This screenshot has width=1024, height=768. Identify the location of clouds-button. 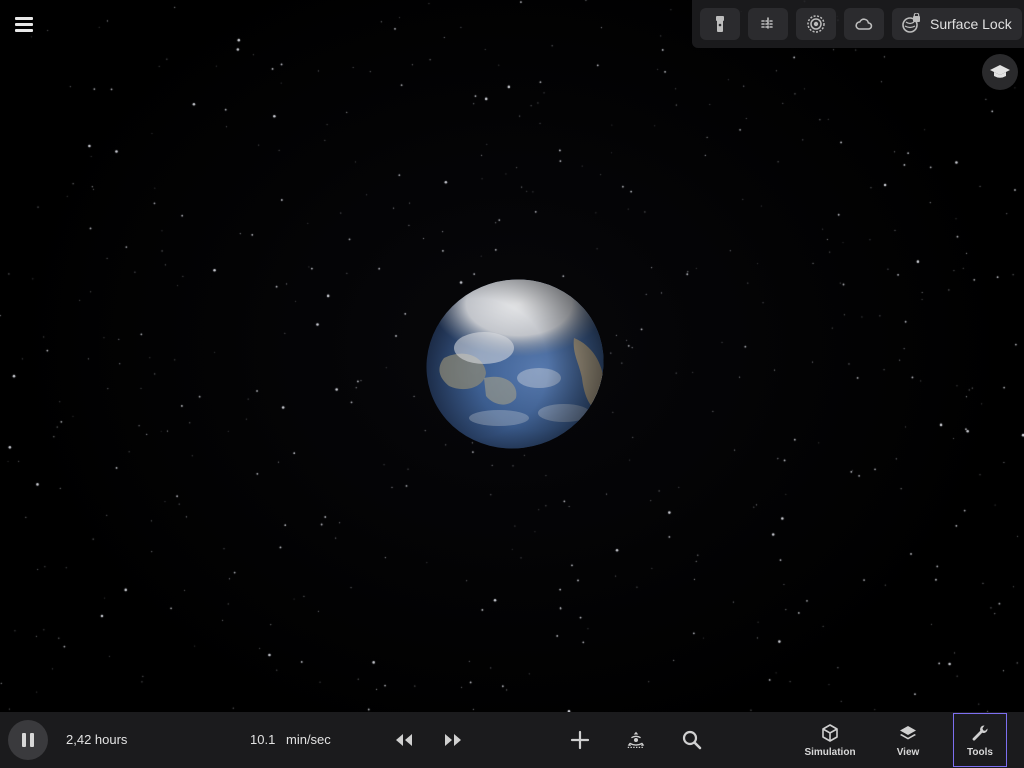
(864, 24).